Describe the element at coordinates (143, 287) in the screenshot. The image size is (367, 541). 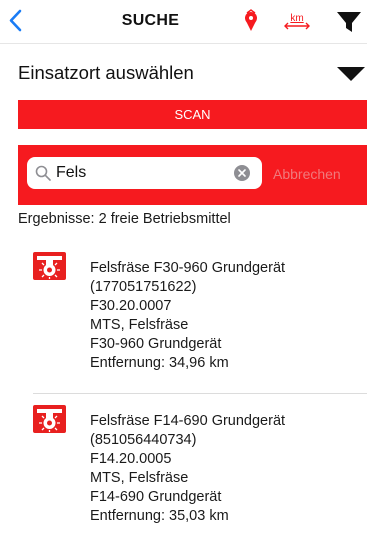
I see `result-id: (177051751622)` at that location.